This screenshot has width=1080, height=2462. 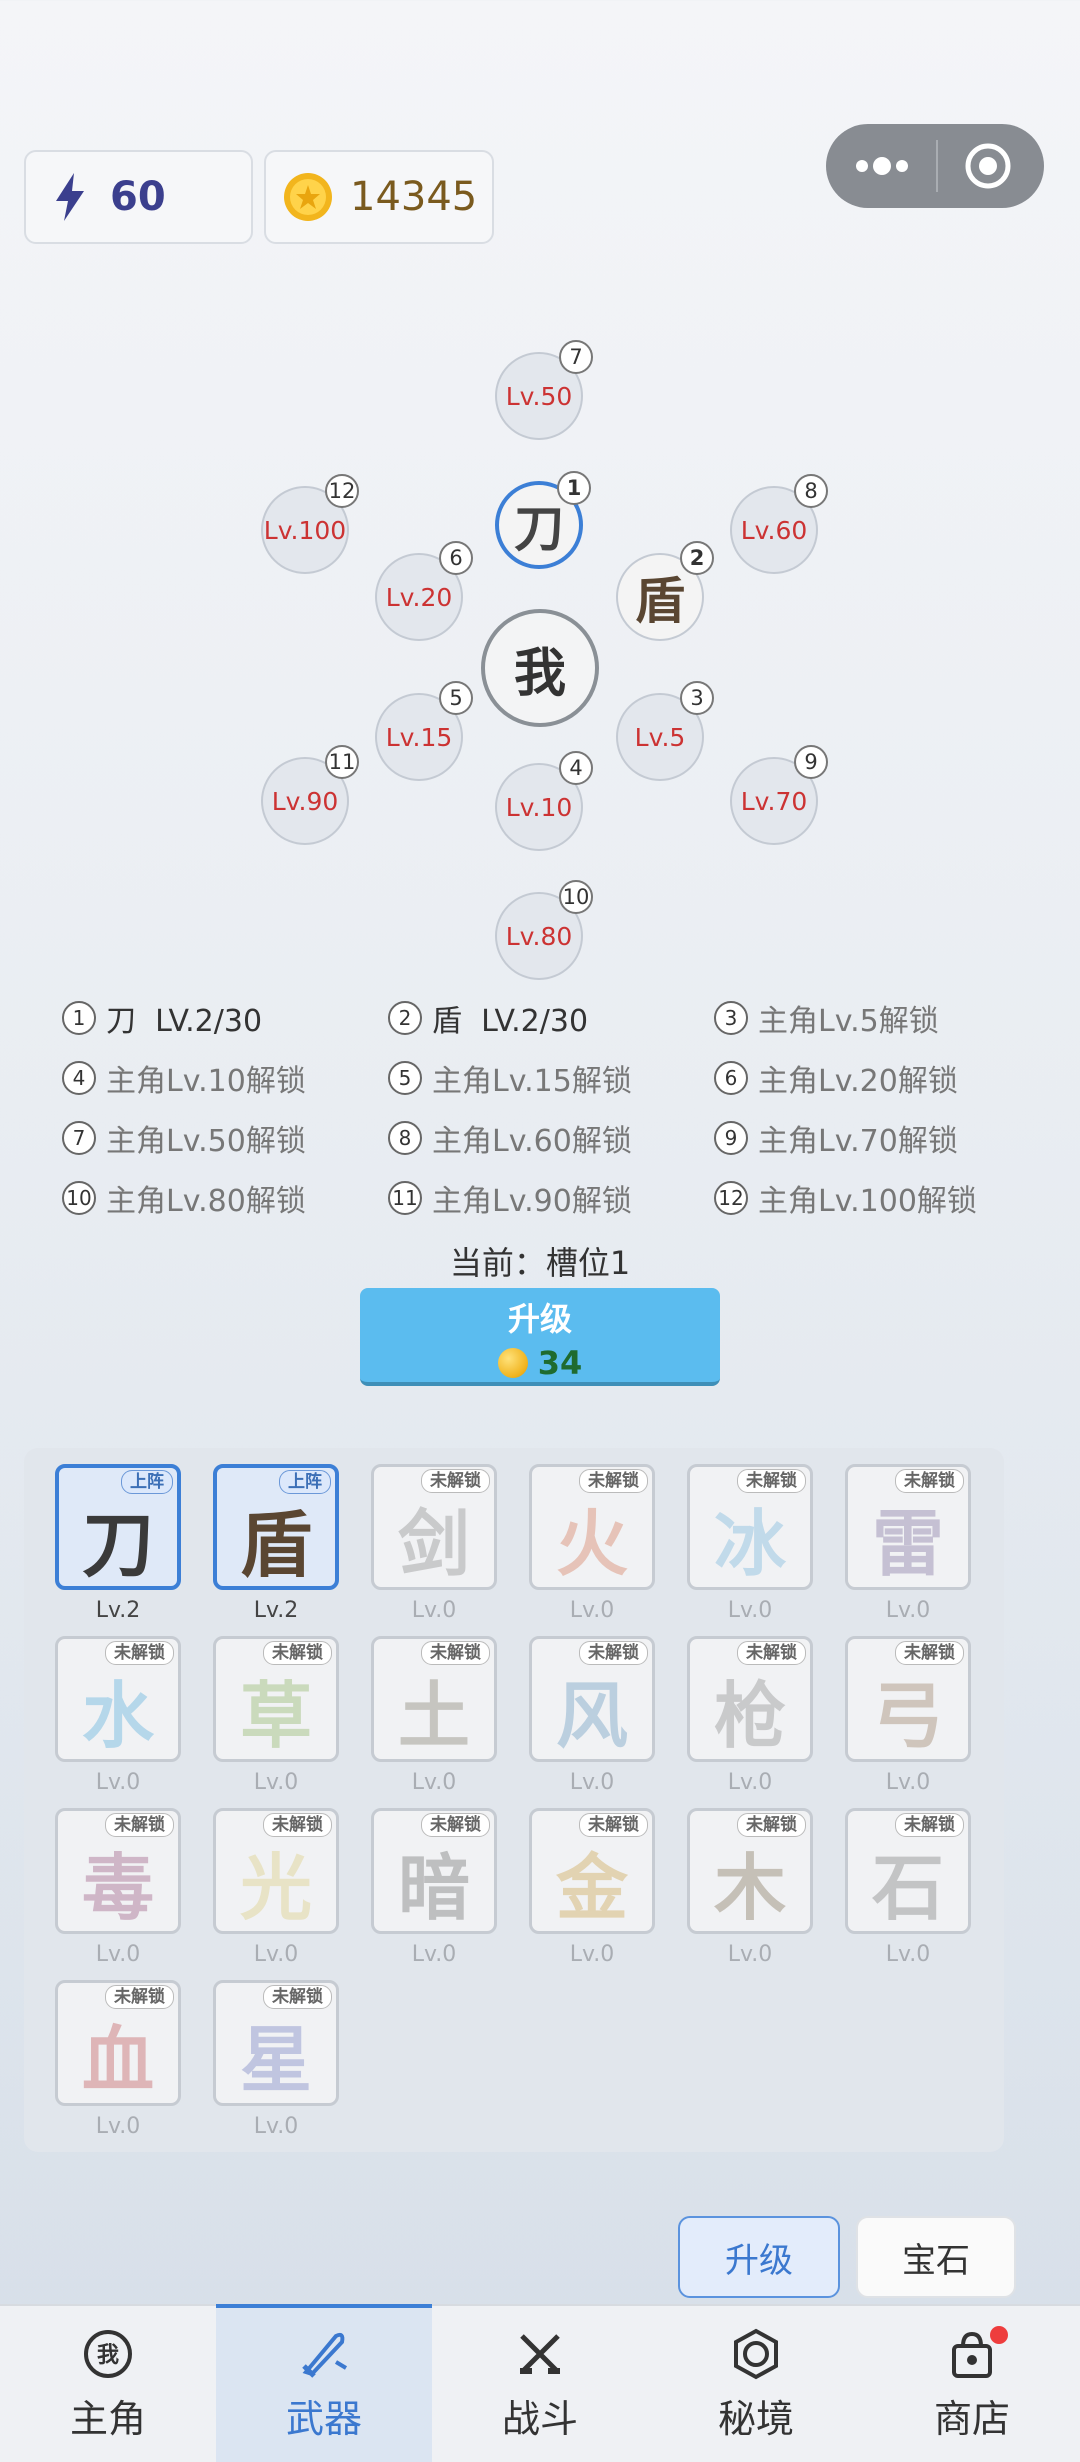 What do you see at coordinates (206, 1201) in the screenshot?
I see `legend-text: 主角Lv.80解锁` at bounding box center [206, 1201].